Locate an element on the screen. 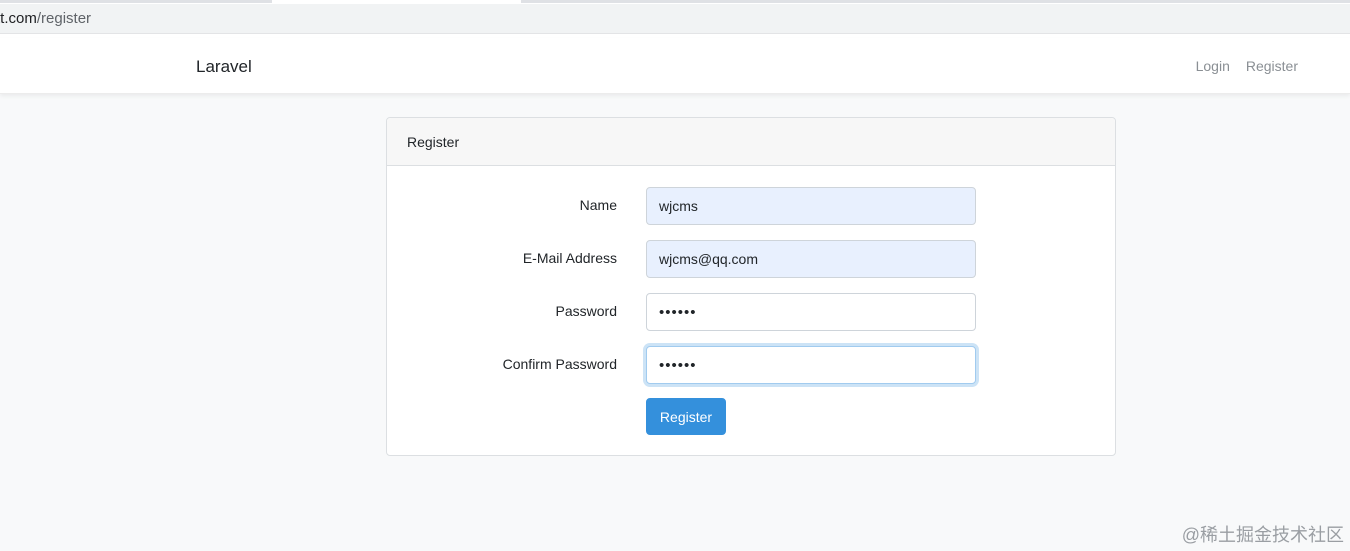  email-input is located at coordinates (811, 259).